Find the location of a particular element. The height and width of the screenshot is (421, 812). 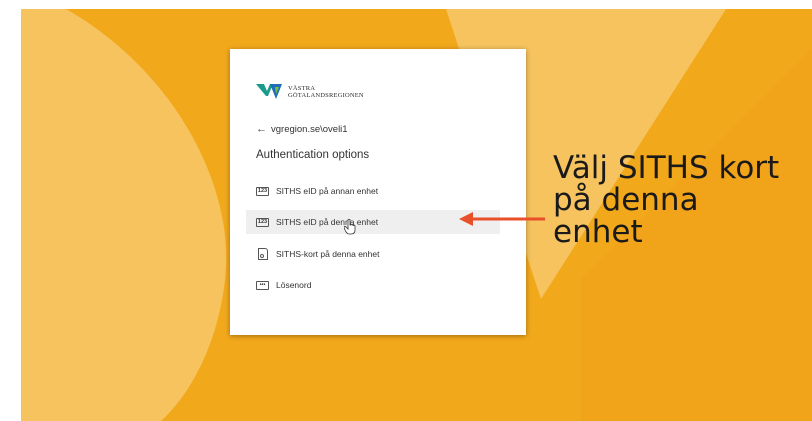

pointer-arrow-icon is located at coordinates (502, 219).